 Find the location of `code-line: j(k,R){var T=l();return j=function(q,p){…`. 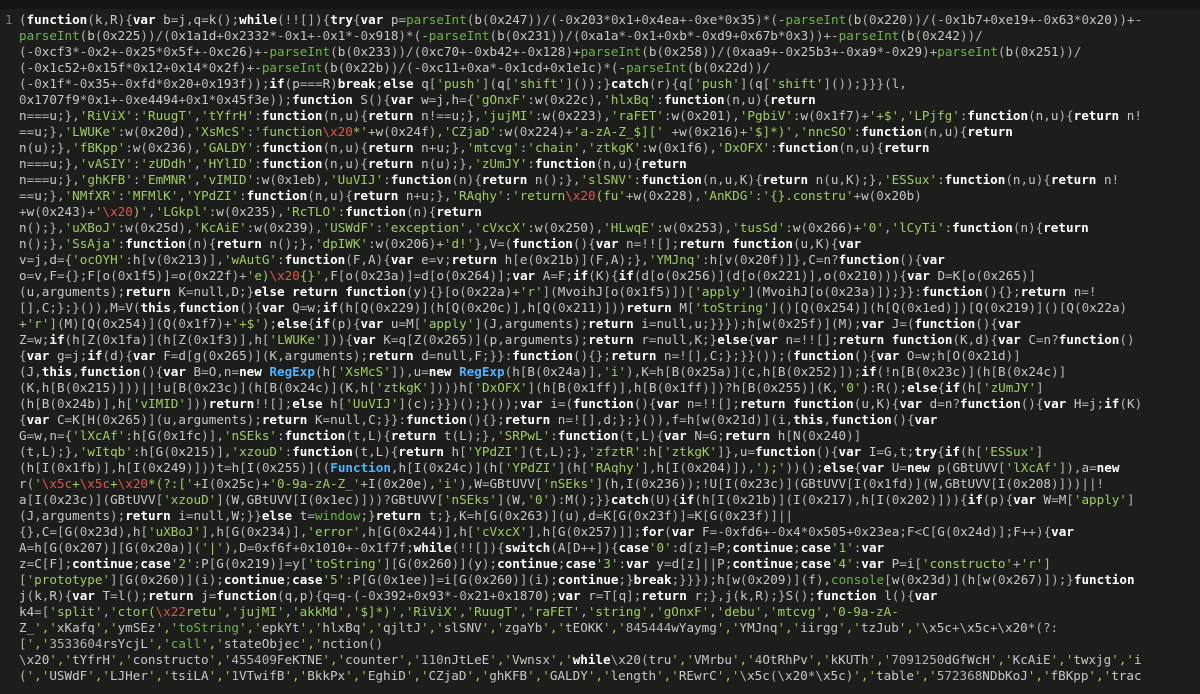

code-line: j(k,R){var T=l();return j=function(q,p){… is located at coordinates (478, 595).